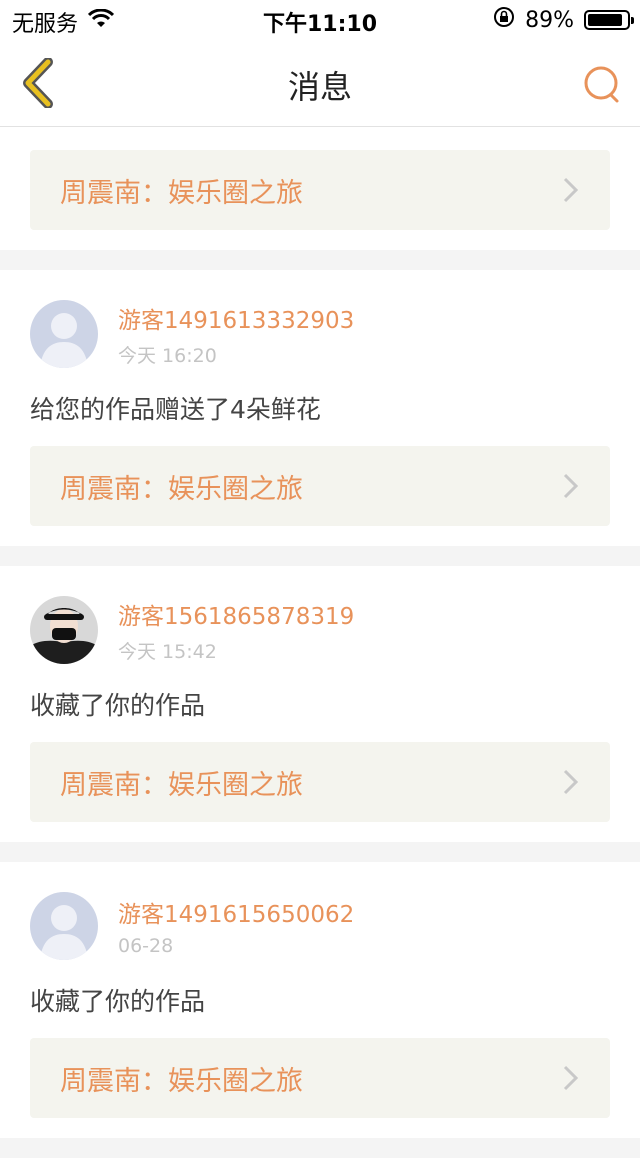  What do you see at coordinates (236, 318) in the screenshot?
I see `username: 游客1491613332903` at bounding box center [236, 318].